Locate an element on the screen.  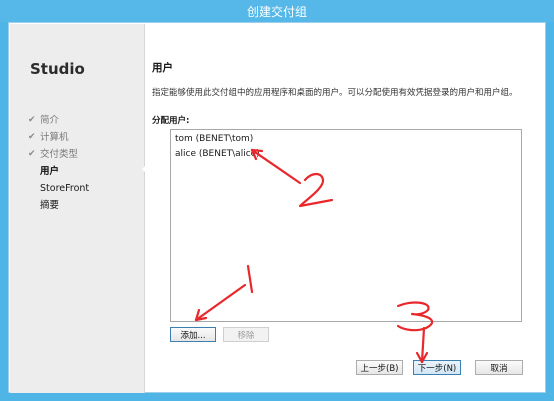
step-intro: ✔ 简介 is located at coordinates (58, 120).